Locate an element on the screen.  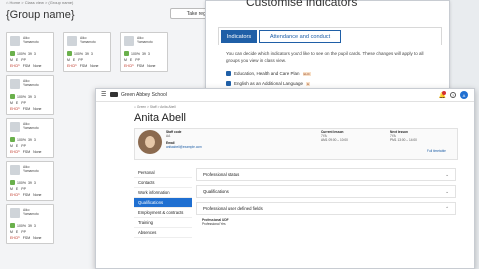
option-label: Education, Health and Care Plan is located at coordinates (267, 73).